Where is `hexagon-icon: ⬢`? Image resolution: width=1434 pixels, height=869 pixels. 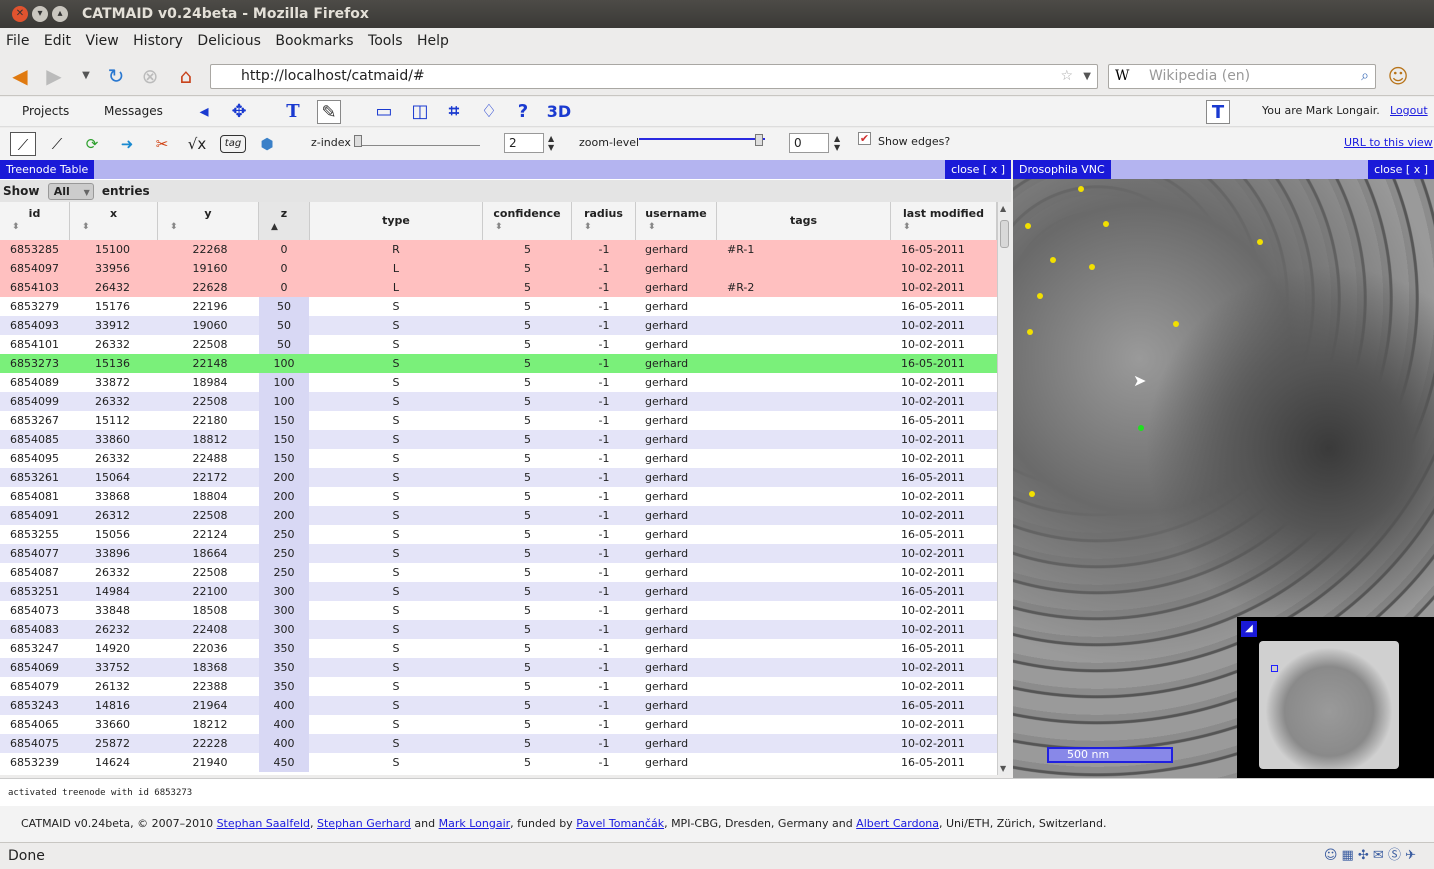 hexagon-icon: ⬢ is located at coordinates (267, 144).